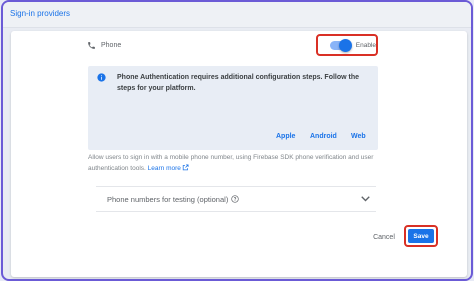 This screenshot has width=474, height=281. What do you see at coordinates (168, 199) in the screenshot?
I see `testing-numbers-label: Phone numbers for testing (optional)` at bounding box center [168, 199].